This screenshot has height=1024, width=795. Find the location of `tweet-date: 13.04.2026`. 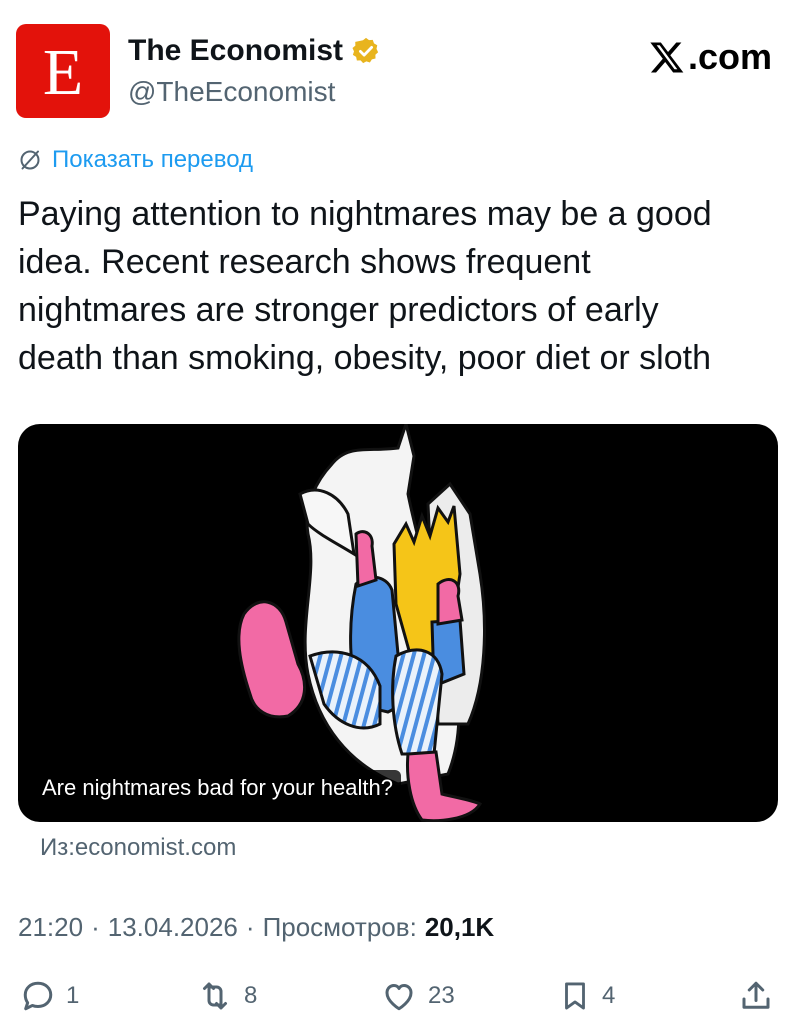

tweet-date: 13.04.2026 is located at coordinates (173, 927).